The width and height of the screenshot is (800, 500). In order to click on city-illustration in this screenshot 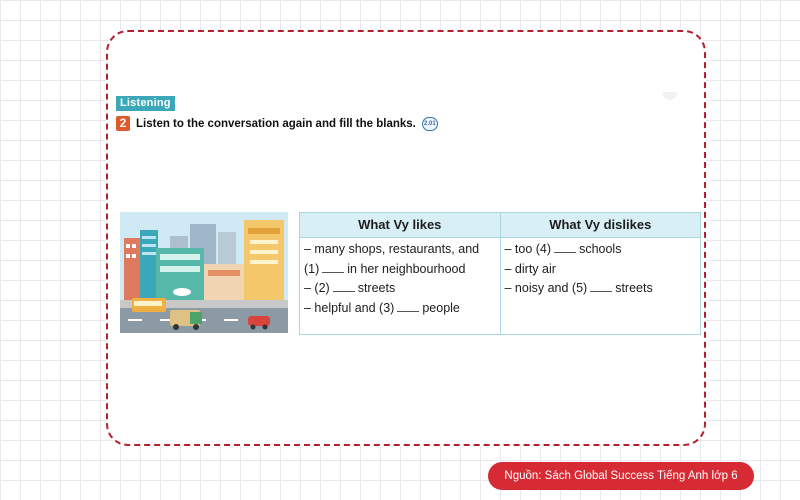, I will do `click(204, 272)`.